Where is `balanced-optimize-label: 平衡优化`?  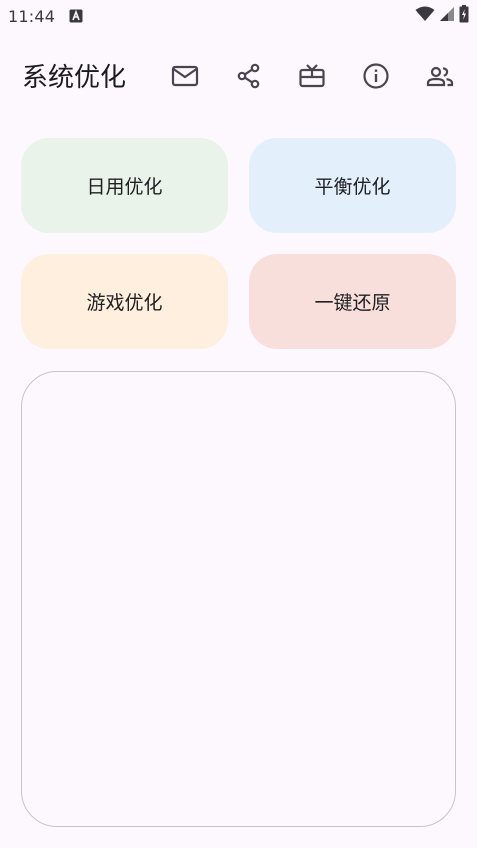
balanced-optimize-label: 平衡优化 is located at coordinates (352, 187).